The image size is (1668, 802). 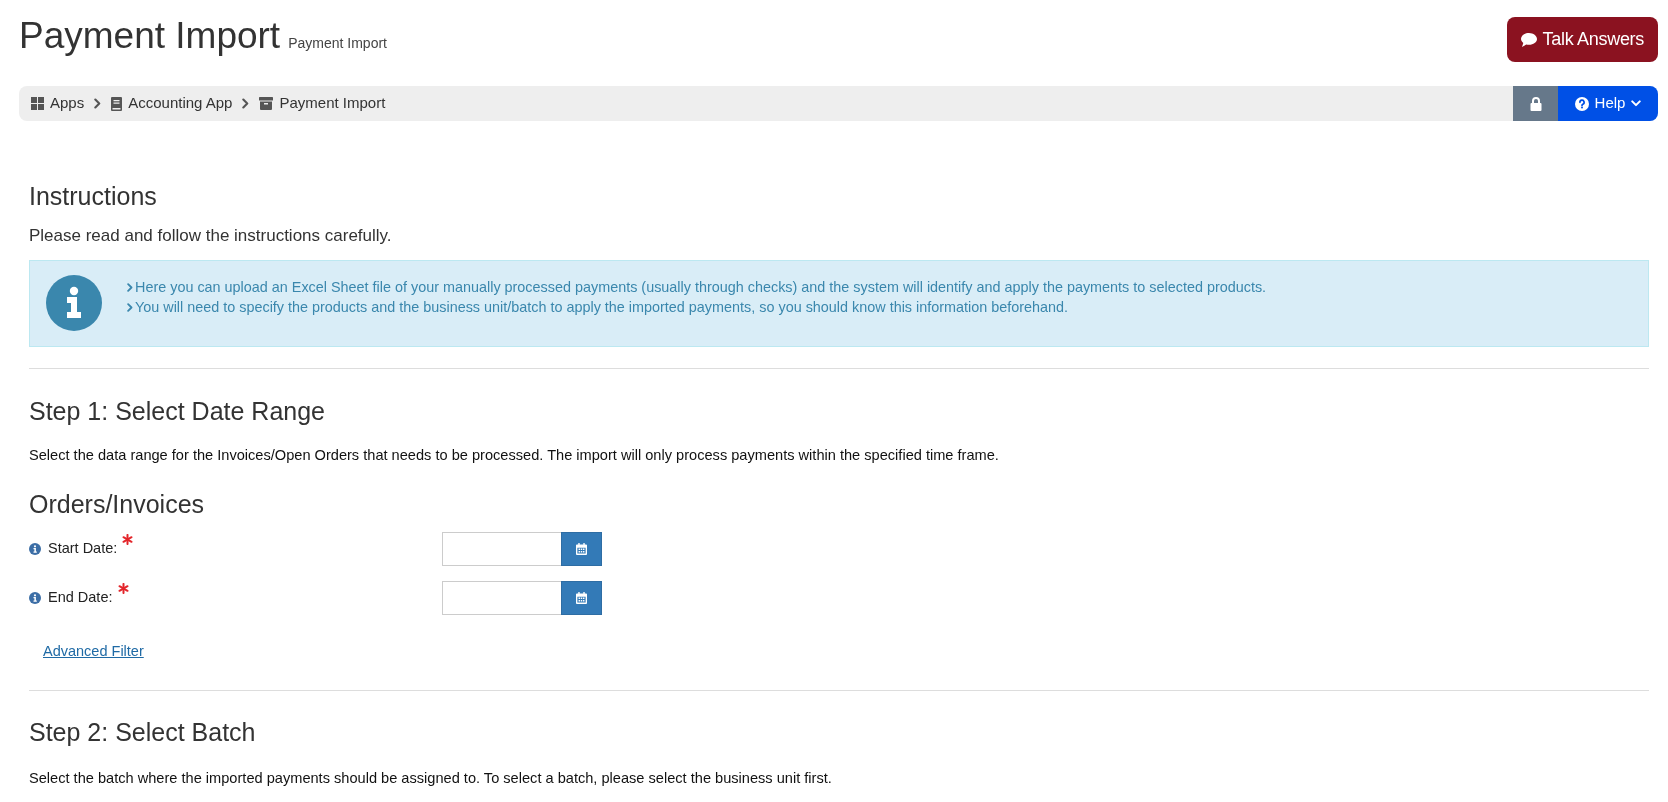 What do you see at coordinates (58, 103) in the screenshot?
I see `breadcrumb-link: Apps` at bounding box center [58, 103].